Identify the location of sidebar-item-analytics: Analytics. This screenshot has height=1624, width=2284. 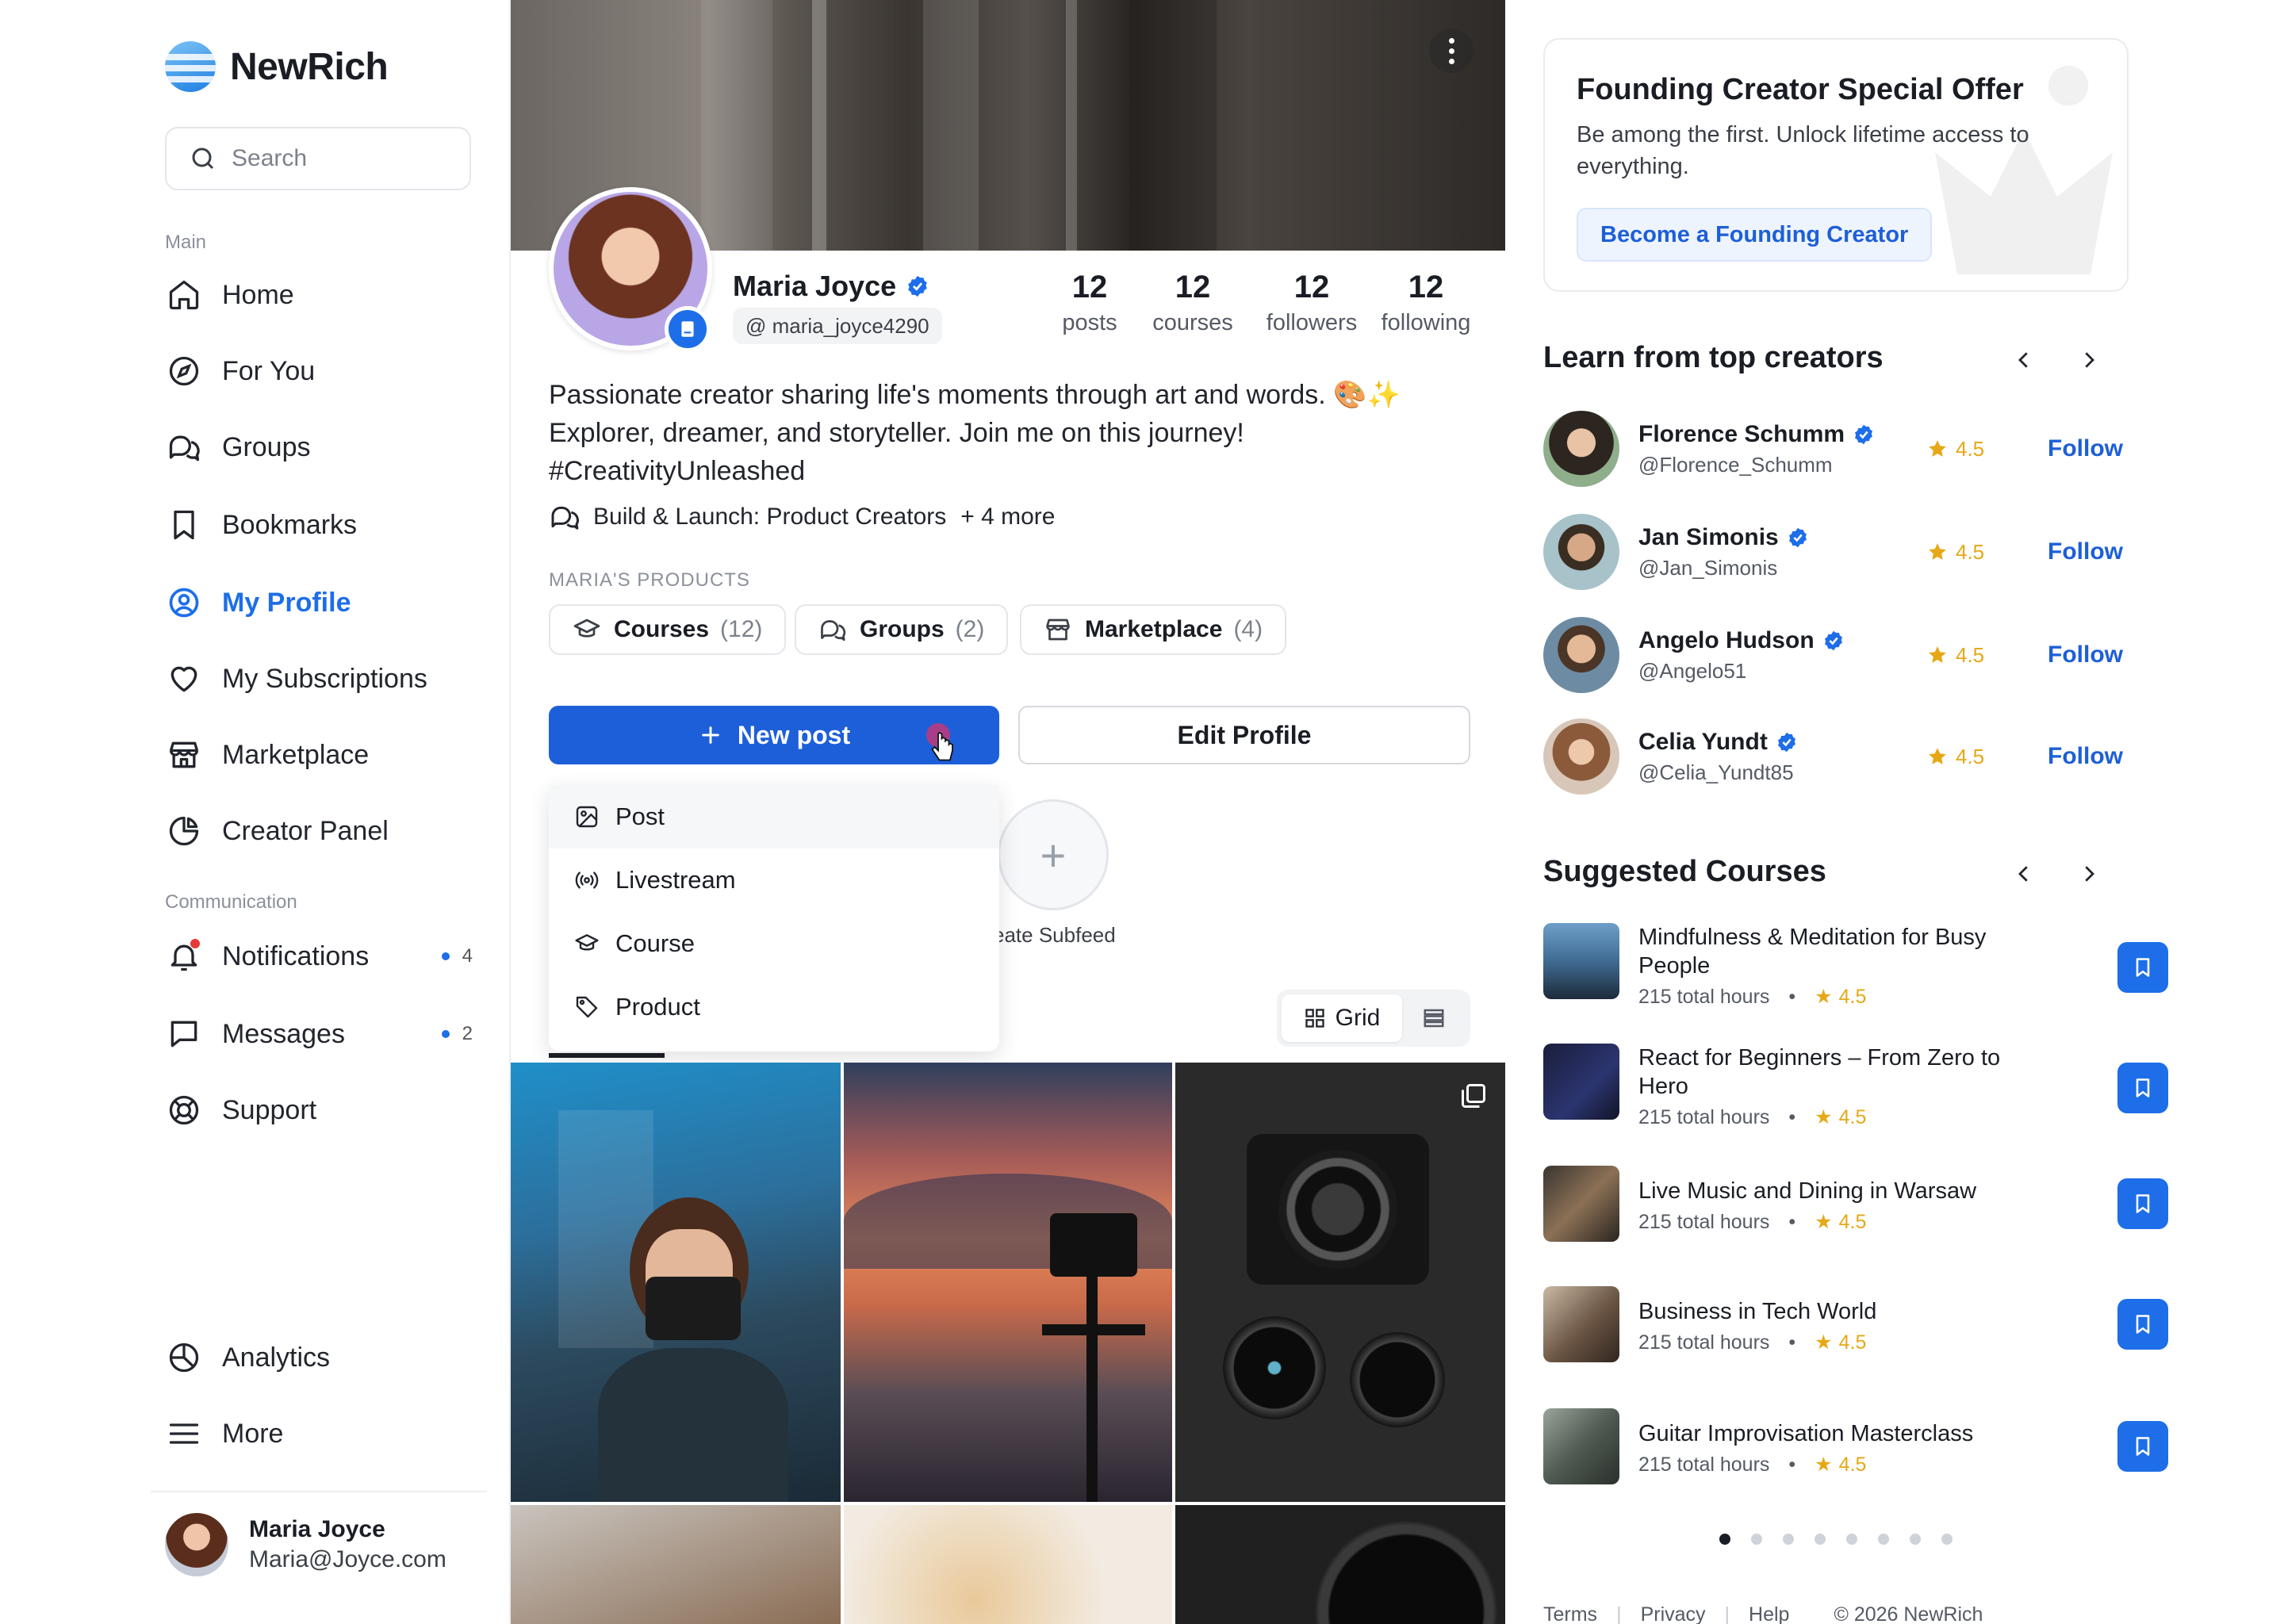
(323, 1357).